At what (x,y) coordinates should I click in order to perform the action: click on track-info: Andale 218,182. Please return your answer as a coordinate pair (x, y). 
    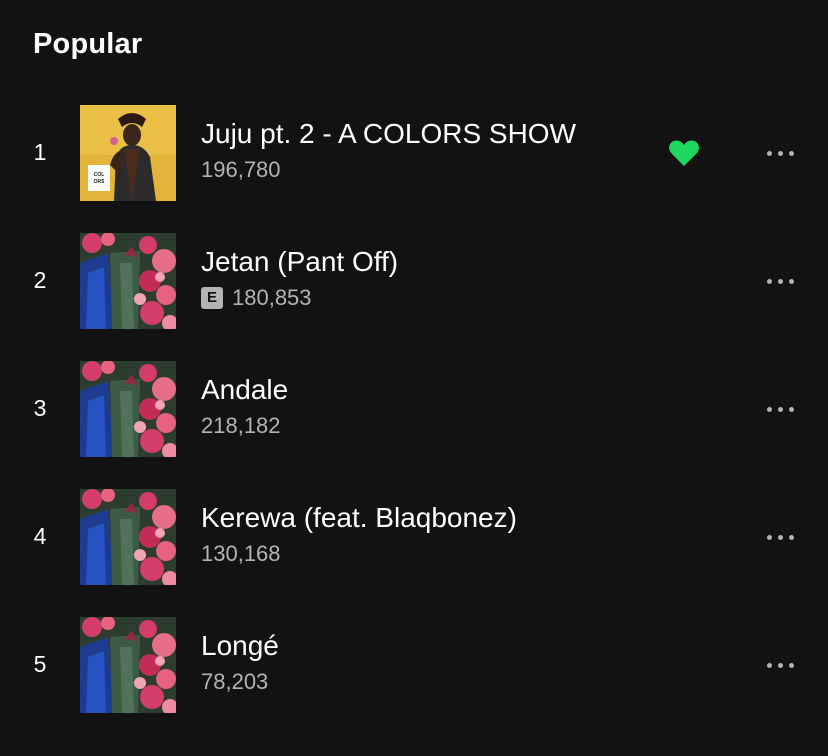
    Looking at the image, I should click on (244, 406).